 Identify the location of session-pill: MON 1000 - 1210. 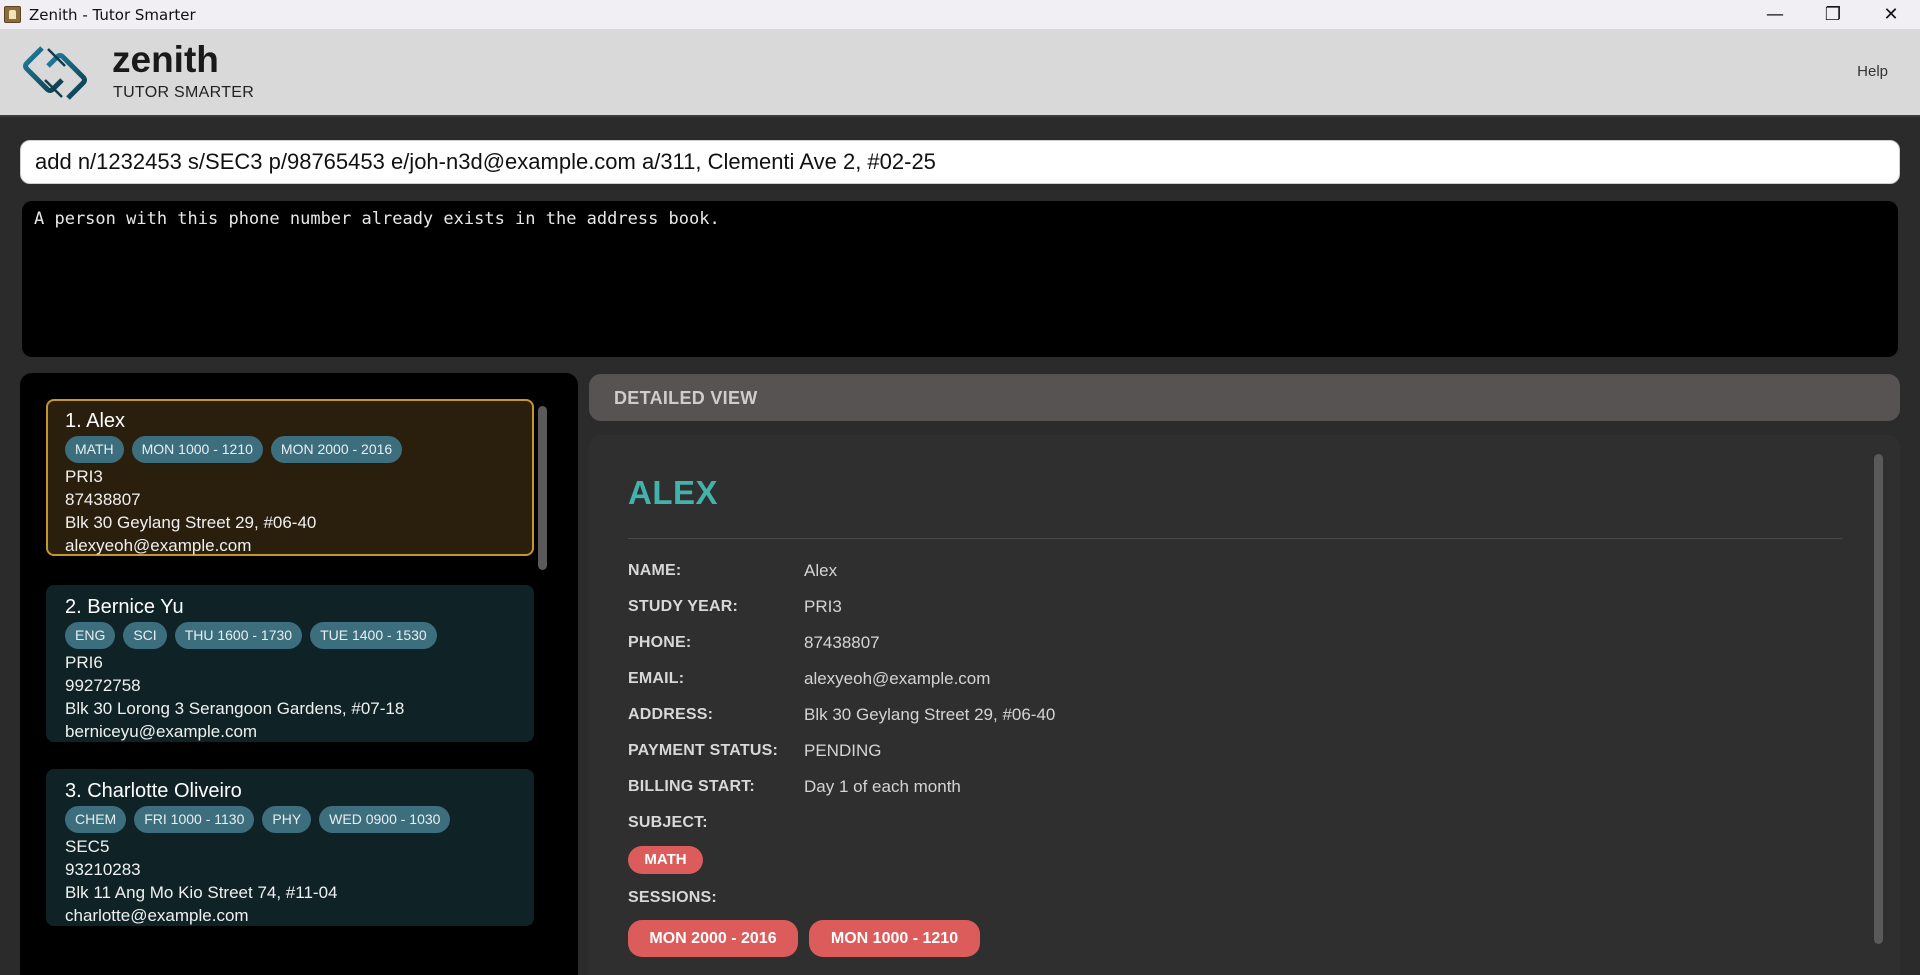
(894, 938).